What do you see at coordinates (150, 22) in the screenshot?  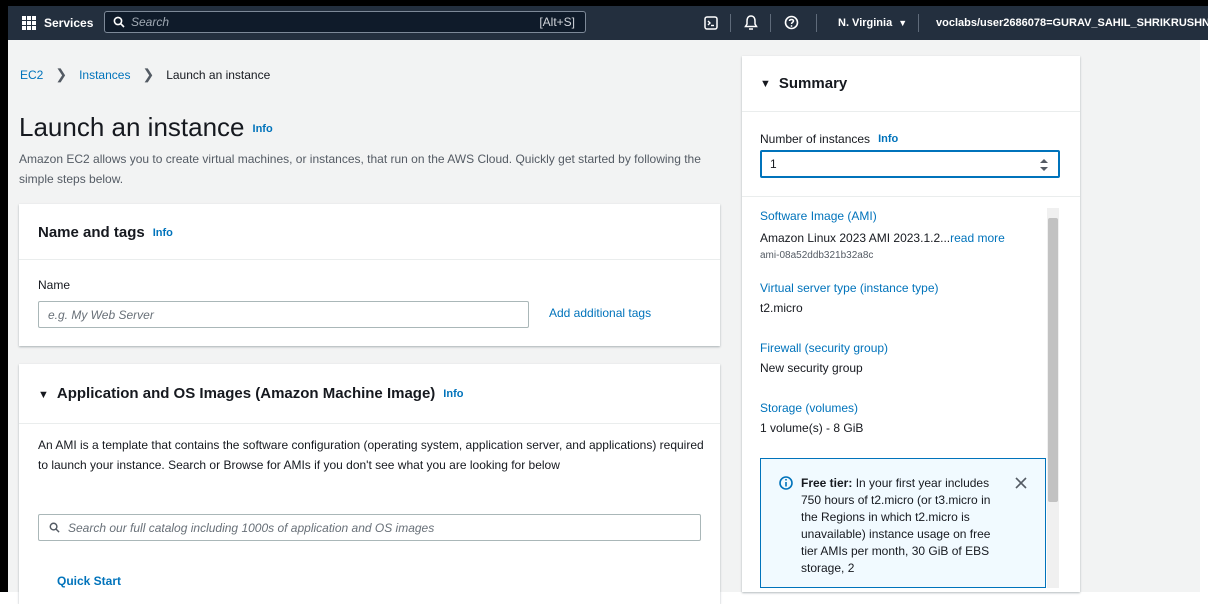 I see `search-placeholder: Search` at bounding box center [150, 22].